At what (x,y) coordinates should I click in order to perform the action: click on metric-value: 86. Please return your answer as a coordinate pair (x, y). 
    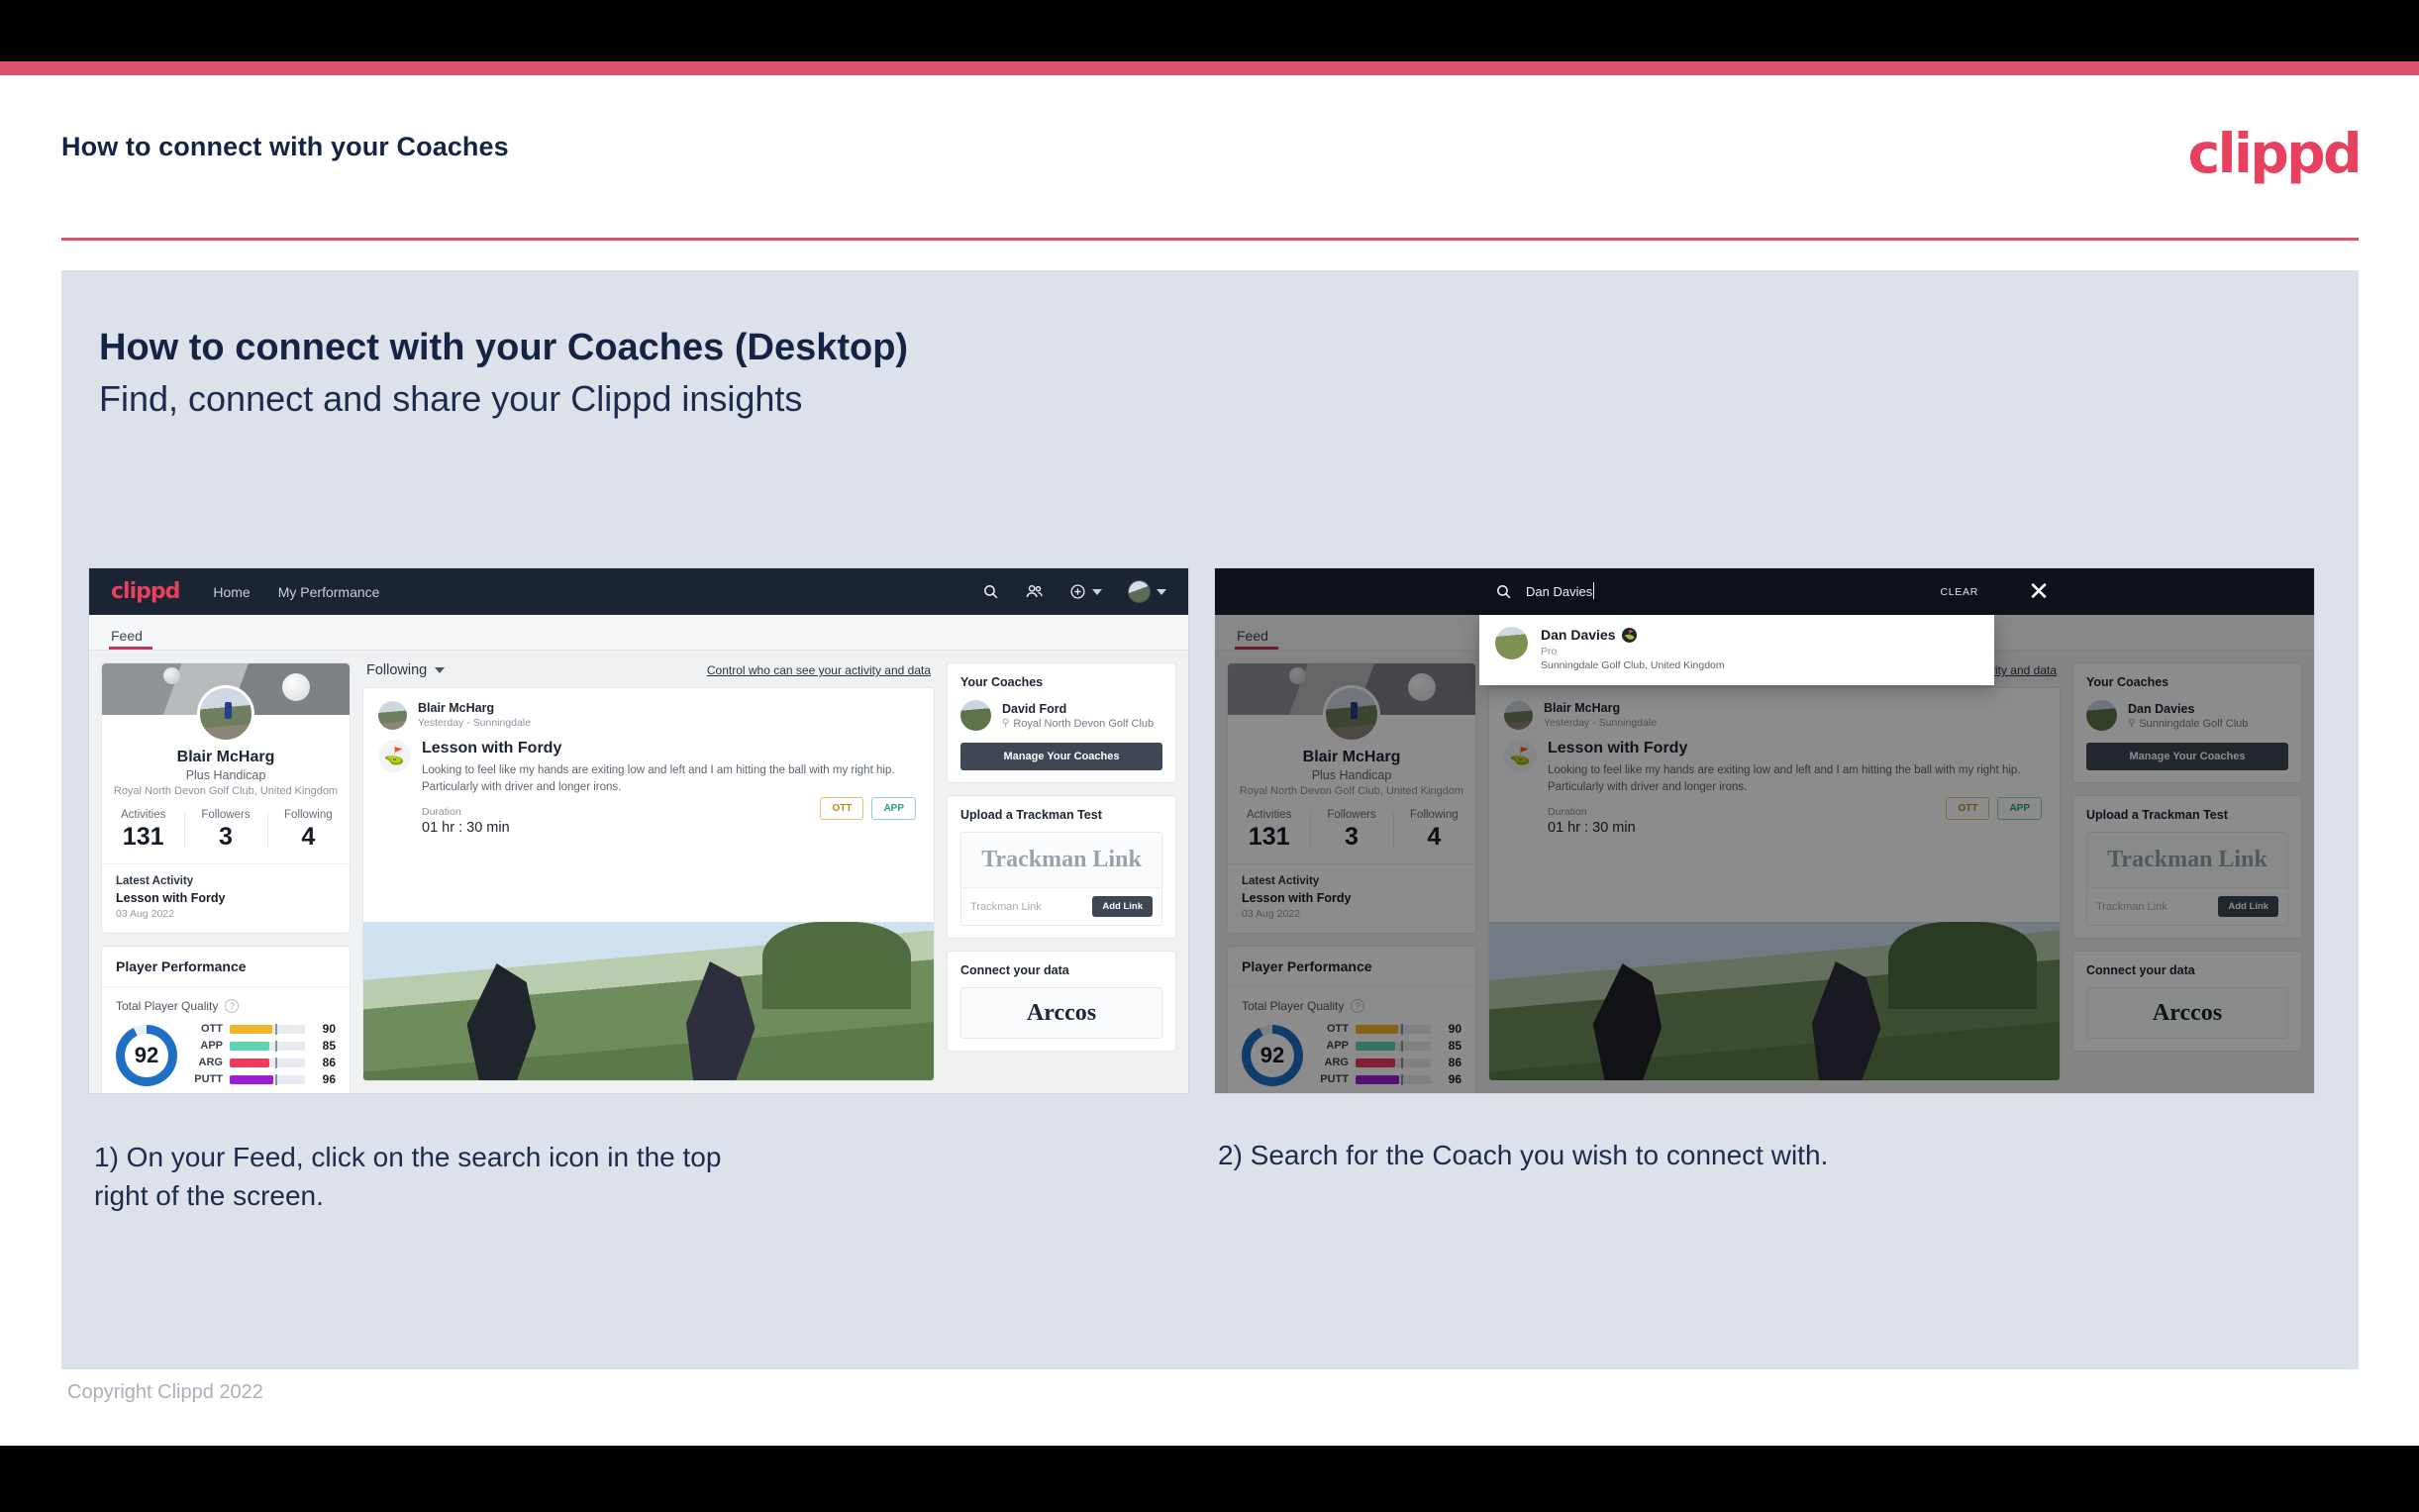
    Looking at the image, I should click on (329, 1062).